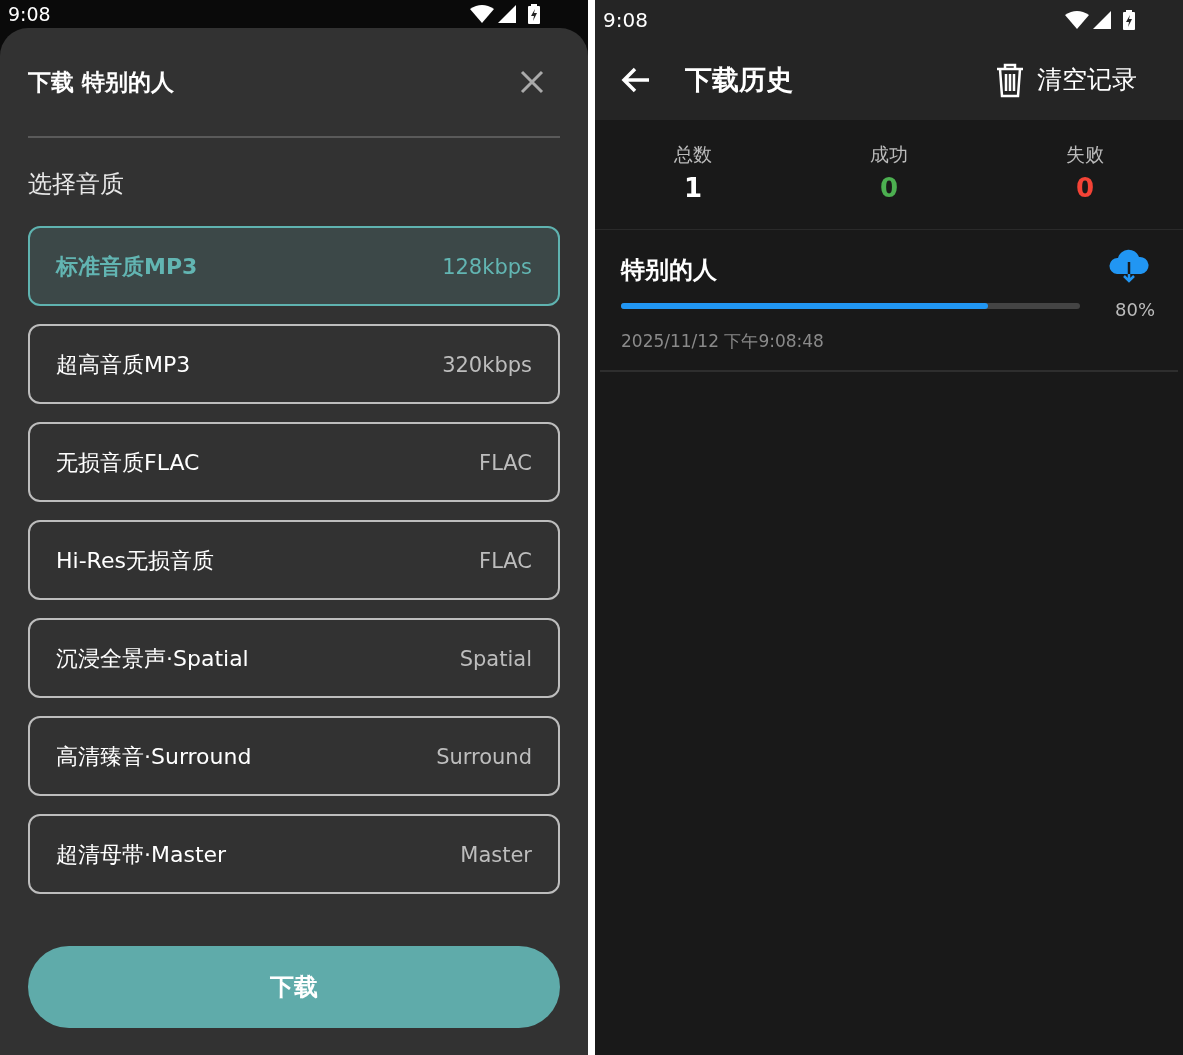  What do you see at coordinates (154, 756) in the screenshot?
I see `option-name: 高清臻音·Surround` at bounding box center [154, 756].